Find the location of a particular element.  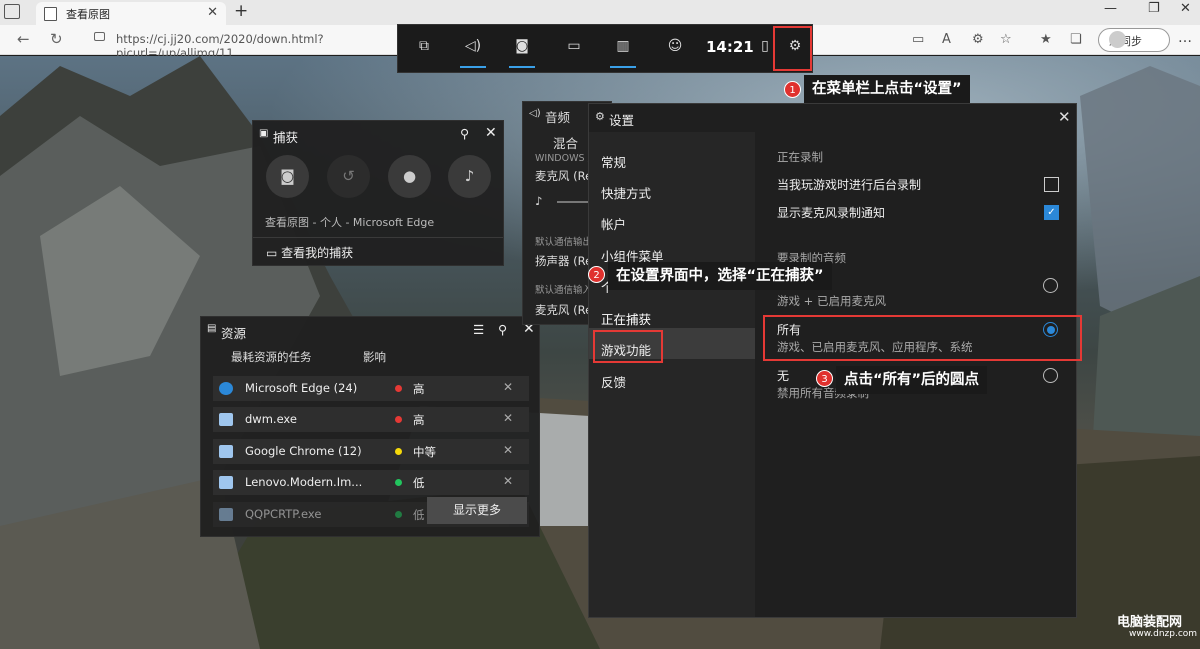

app-available-icon: ▭ is located at coordinates (918, 39).